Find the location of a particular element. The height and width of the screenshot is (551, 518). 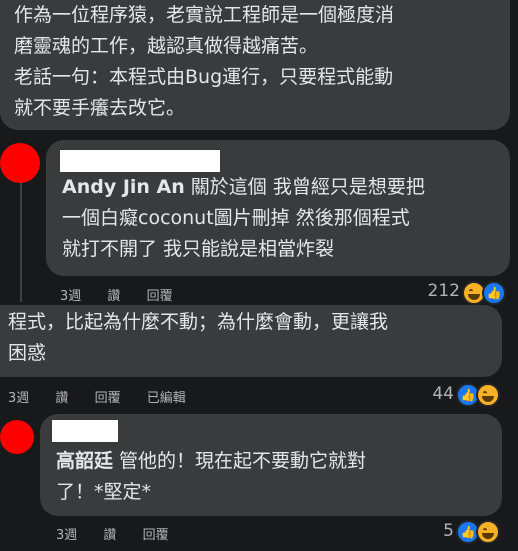

avatar-andy is located at coordinates (20, 163).